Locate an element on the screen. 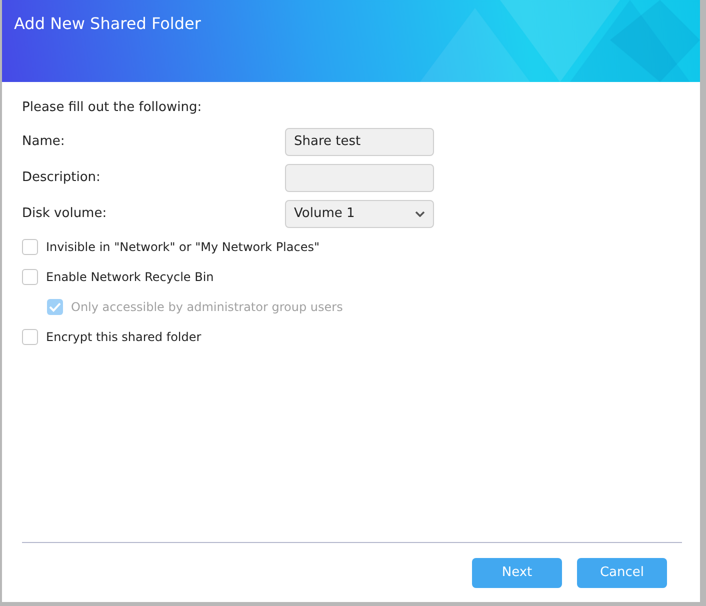 The height and width of the screenshot is (606, 706). checkbox-label: Only accessible by administrator group users is located at coordinates (207, 307).